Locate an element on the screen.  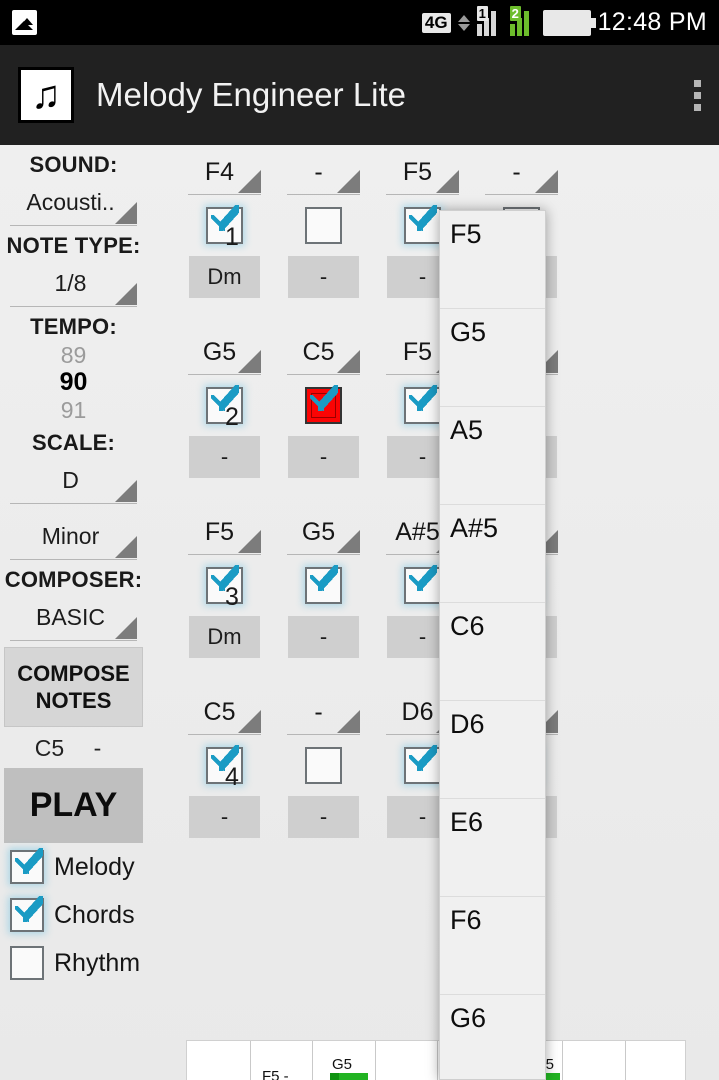
note-type-spinner: 1/8 is located at coordinates (73, 284).